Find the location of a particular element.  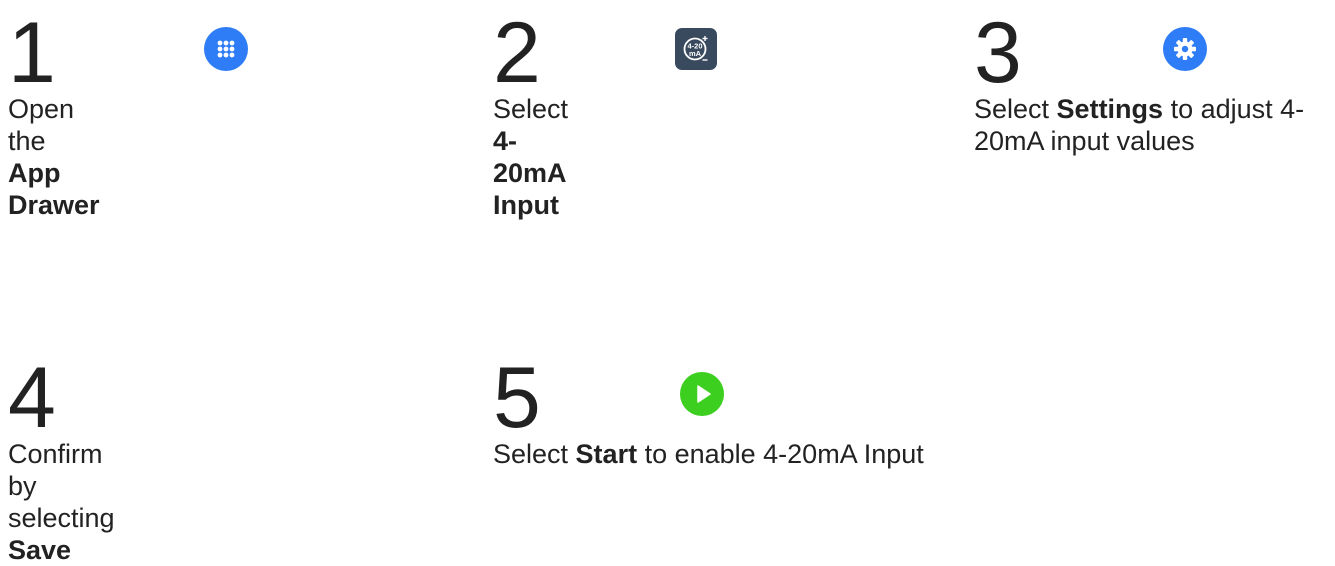

step-number: 2 is located at coordinates (517, 53).